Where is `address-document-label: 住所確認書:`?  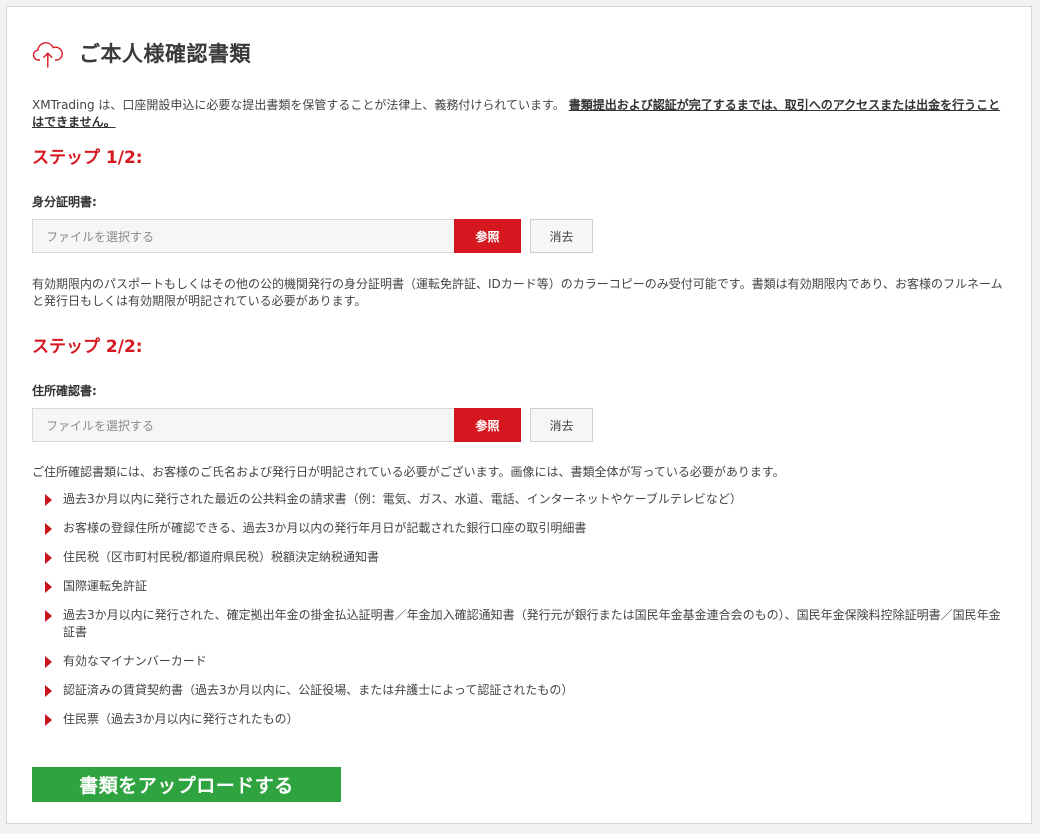
address-document-label: 住所確認書: is located at coordinates (64, 391).